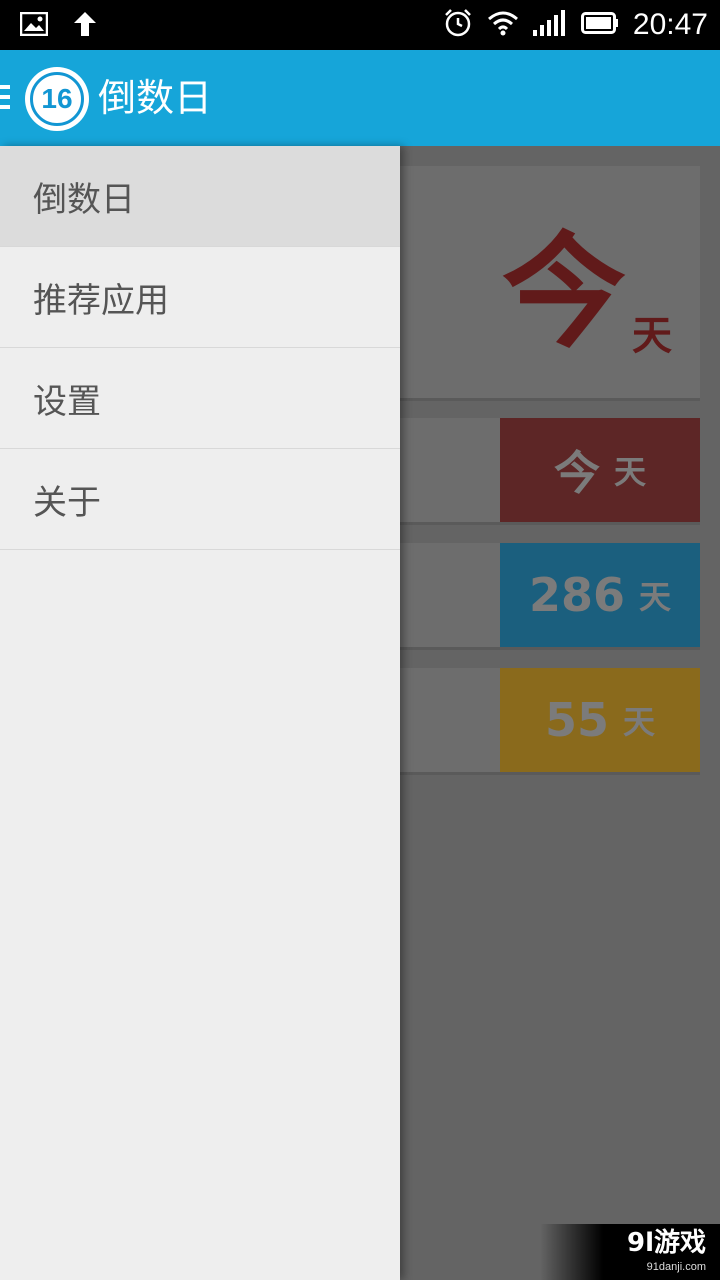  I want to click on event-value: 286, so click(576, 595).